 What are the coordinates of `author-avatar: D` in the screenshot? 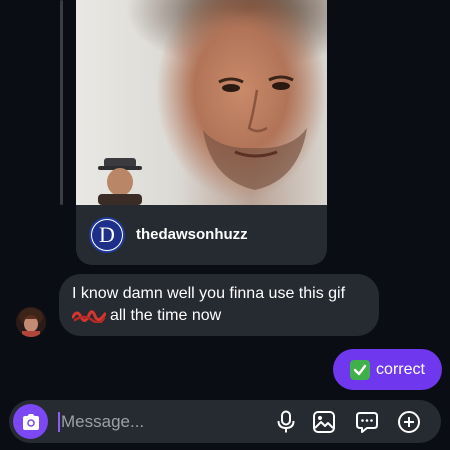 It's located at (107, 235).